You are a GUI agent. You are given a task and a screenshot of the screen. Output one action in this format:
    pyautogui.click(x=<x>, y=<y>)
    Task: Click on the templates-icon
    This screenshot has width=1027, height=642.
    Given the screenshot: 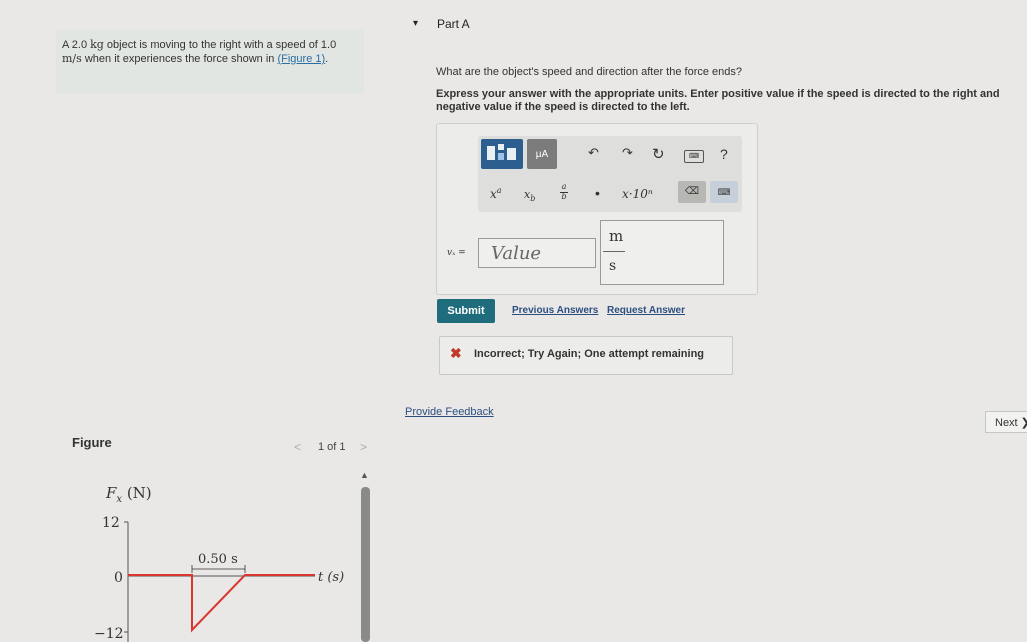 What is the action you would take?
    pyautogui.click(x=501, y=152)
    